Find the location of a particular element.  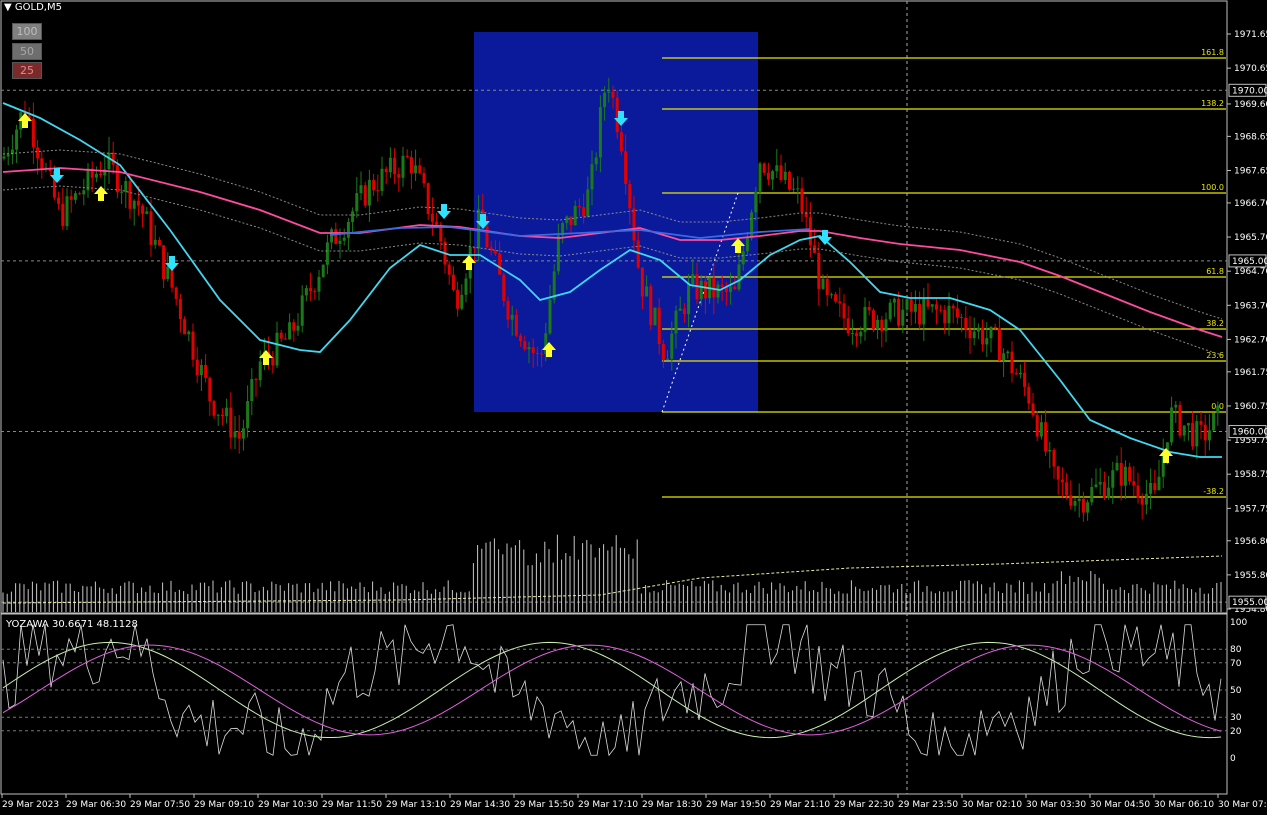

oscillator-tick-label: 20 is located at coordinates (1236, 732).